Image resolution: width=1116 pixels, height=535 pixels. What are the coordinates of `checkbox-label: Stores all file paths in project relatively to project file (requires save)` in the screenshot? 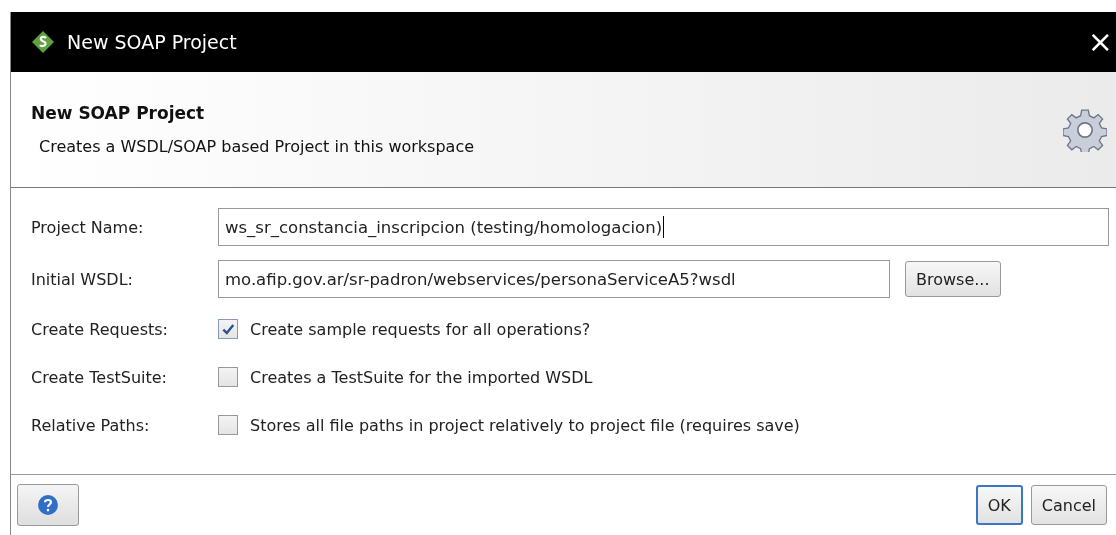 It's located at (525, 425).